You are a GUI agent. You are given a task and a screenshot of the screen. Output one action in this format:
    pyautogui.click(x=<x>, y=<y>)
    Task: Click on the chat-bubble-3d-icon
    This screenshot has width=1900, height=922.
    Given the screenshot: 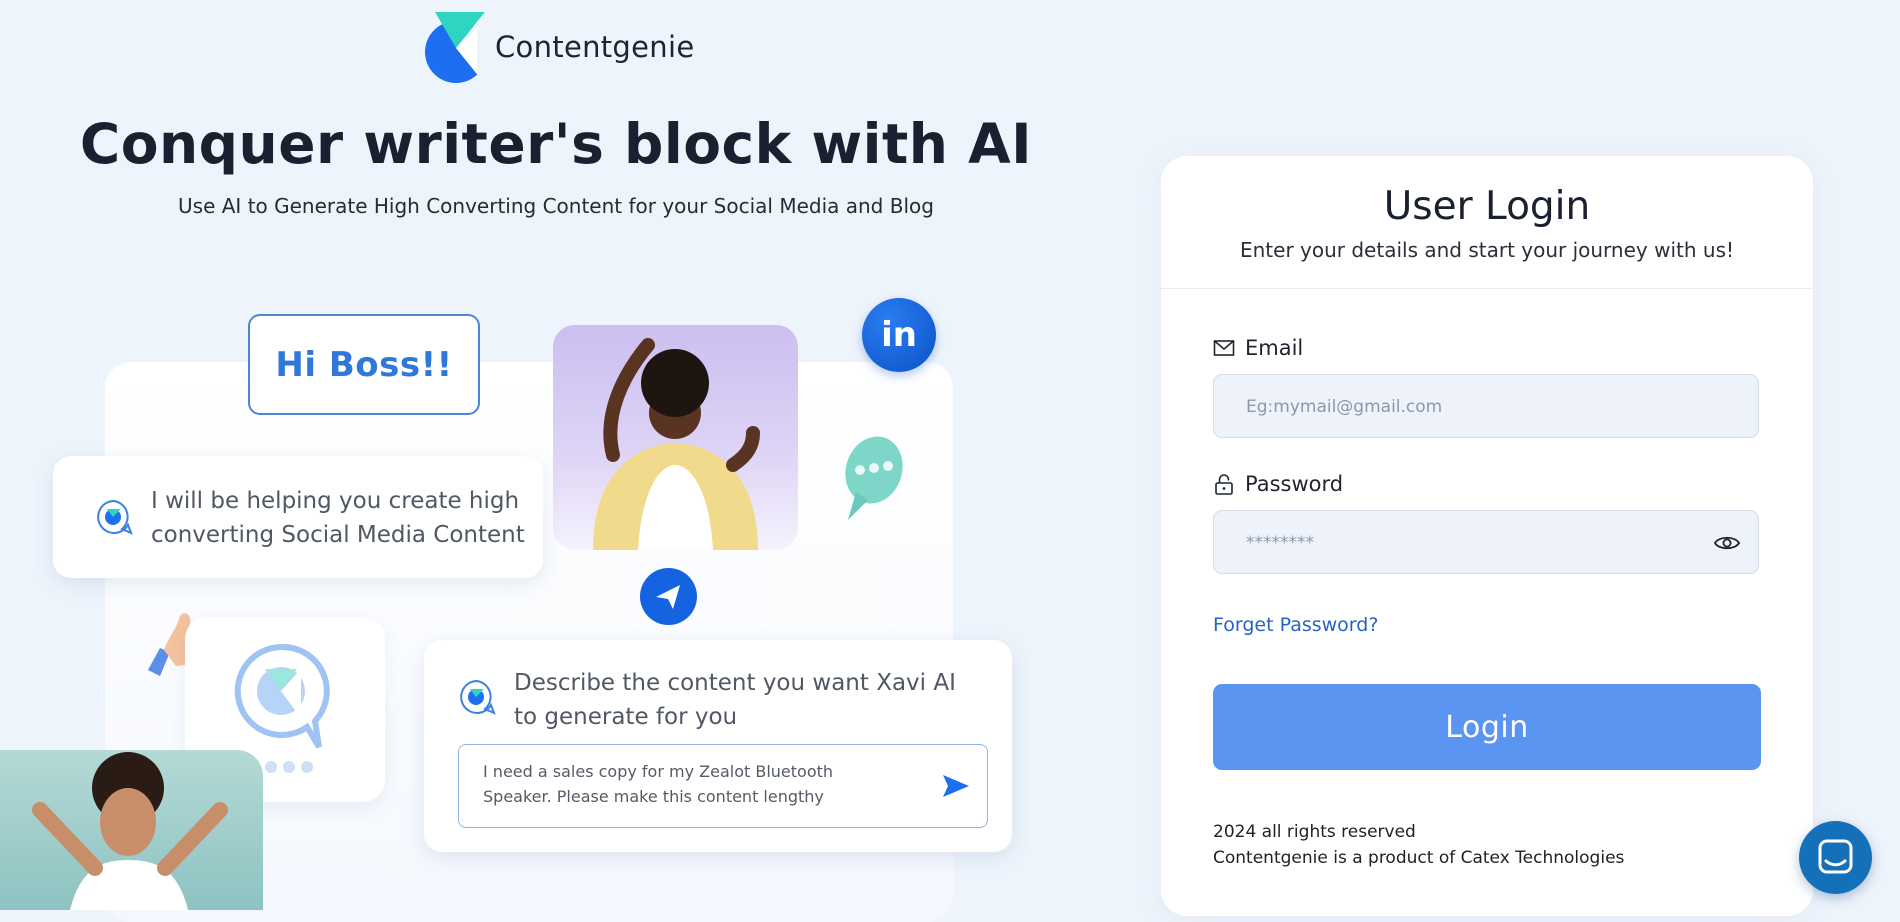 What is the action you would take?
    pyautogui.click(x=874, y=478)
    